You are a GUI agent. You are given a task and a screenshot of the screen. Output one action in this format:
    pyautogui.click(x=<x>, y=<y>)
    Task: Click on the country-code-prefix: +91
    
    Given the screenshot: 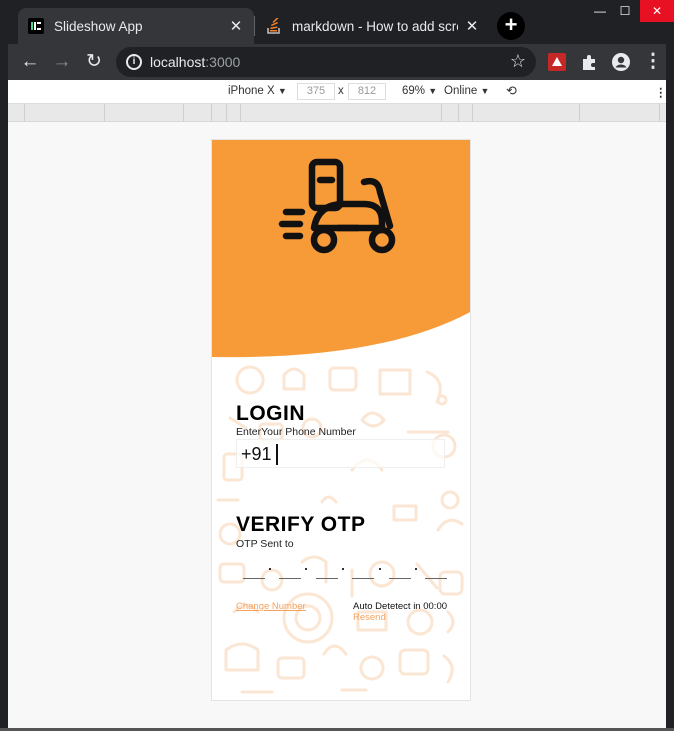 What is the action you would take?
    pyautogui.click(x=256, y=454)
    